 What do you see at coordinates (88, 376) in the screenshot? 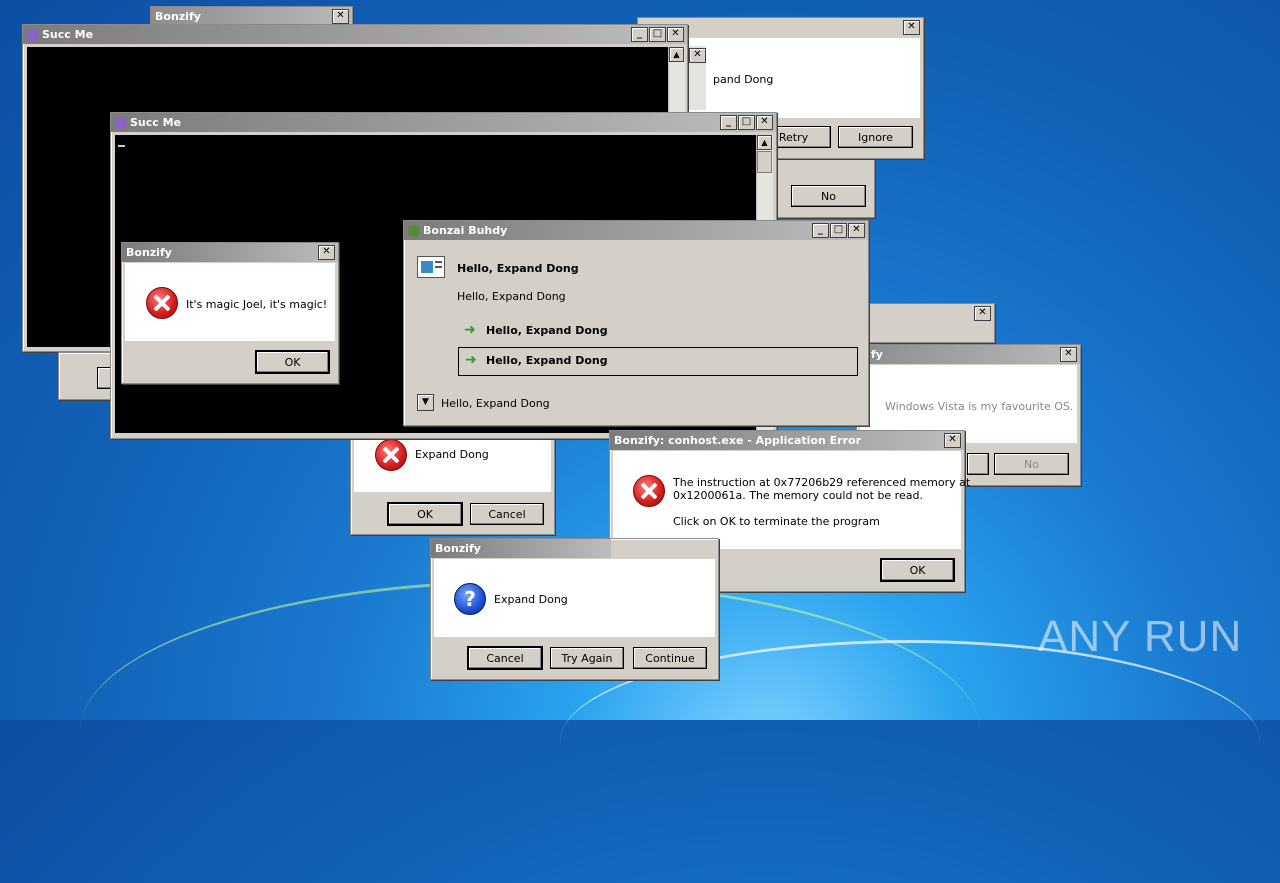
I see `hidden-dialog-fragment` at bounding box center [88, 376].